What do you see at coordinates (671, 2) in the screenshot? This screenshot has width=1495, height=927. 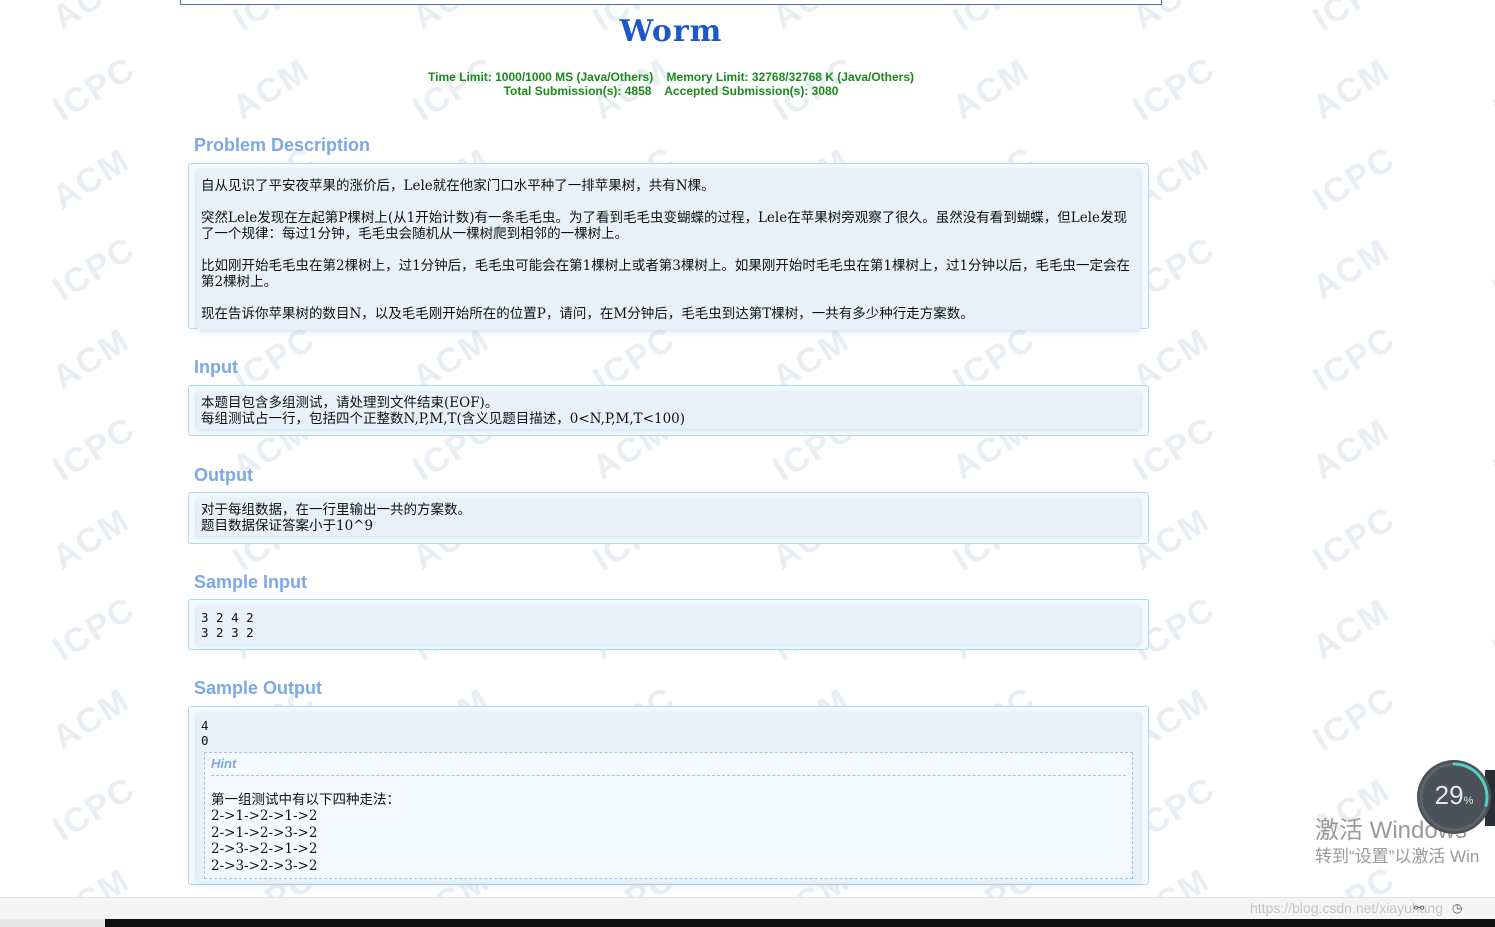 I see `top-frame-border` at bounding box center [671, 2].